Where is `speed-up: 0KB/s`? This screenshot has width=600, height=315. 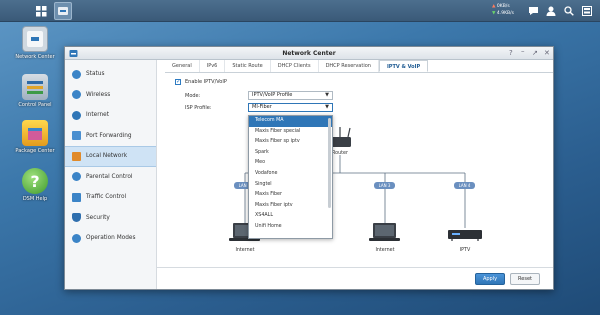 speed-up: 0KB/s is located at coordinates (503, 6).